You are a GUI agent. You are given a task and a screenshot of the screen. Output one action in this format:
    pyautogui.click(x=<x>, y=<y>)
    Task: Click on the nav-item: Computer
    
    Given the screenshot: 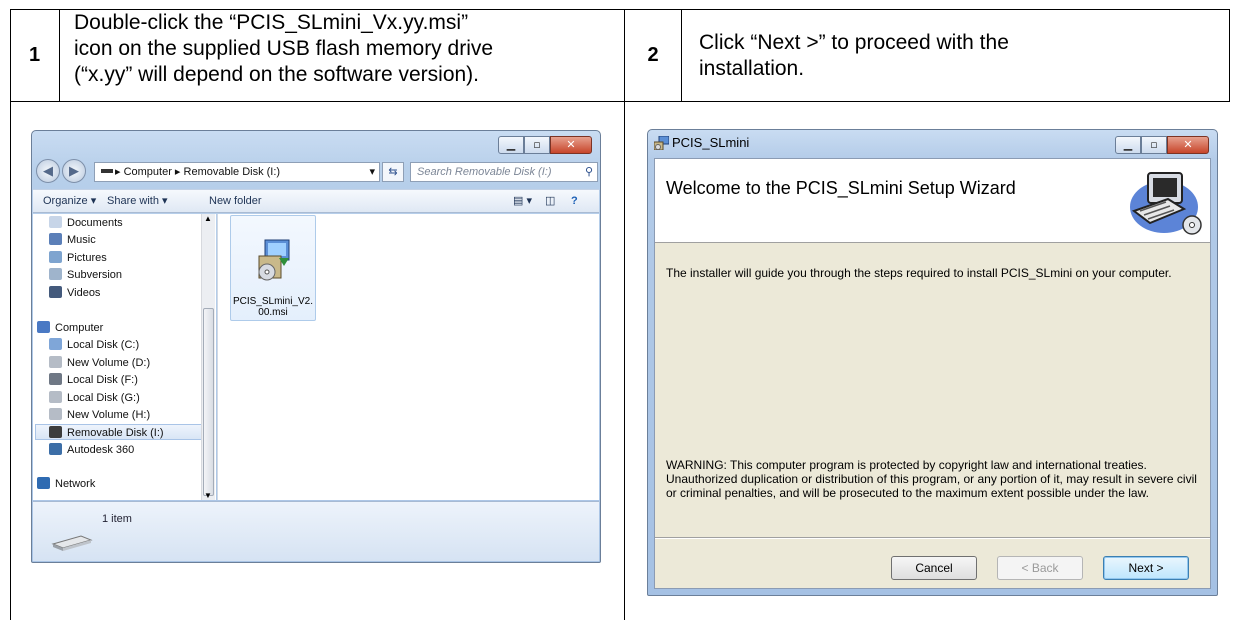 What is the action you would take?
    pyautogui.click(x=70, y=328)
    